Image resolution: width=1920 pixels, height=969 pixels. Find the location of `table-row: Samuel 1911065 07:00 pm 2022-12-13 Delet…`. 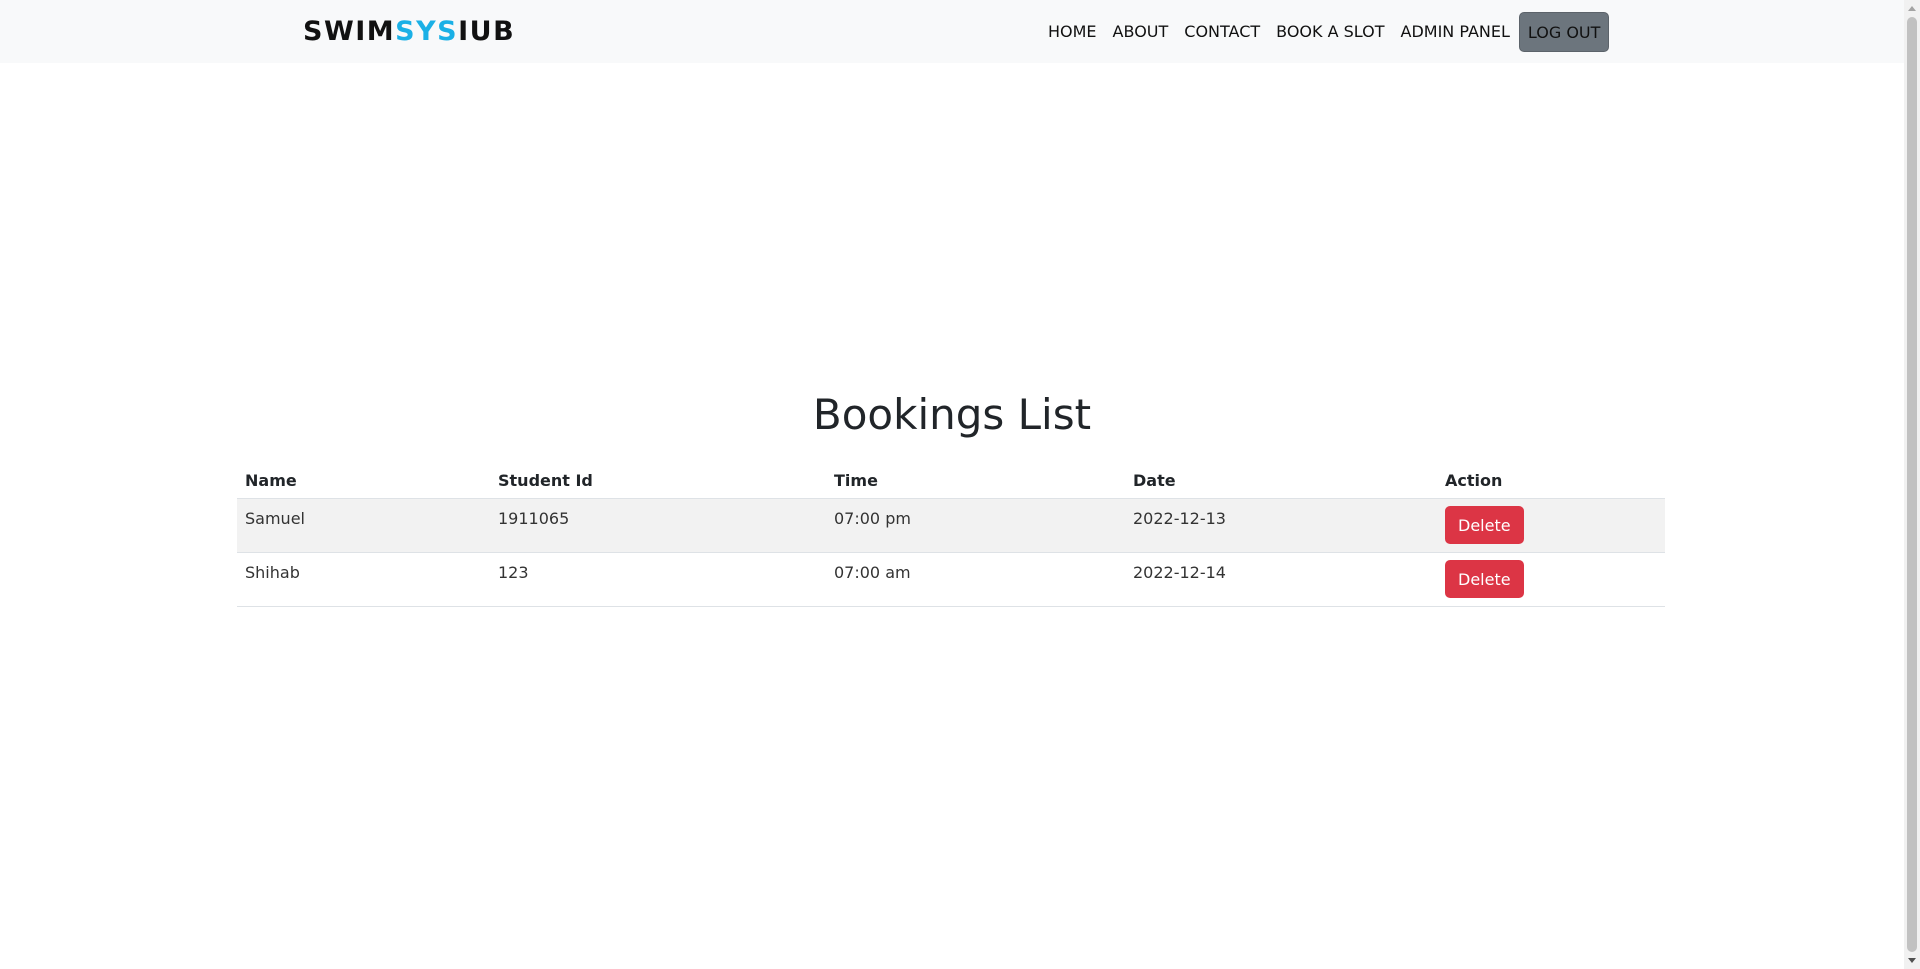

table-row: Samuel 1911065 07:00 pm 2022-12-13 Delet… is located at coordinates (951, 525).